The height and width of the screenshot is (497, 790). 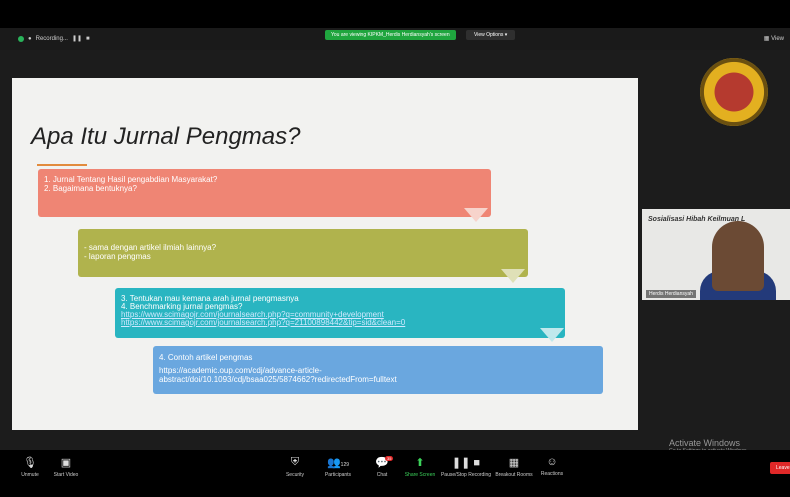 What do you see at coordinates (295, 475) in the screenshot?
I see `security-label: Security` at bounding box center [295, 475].